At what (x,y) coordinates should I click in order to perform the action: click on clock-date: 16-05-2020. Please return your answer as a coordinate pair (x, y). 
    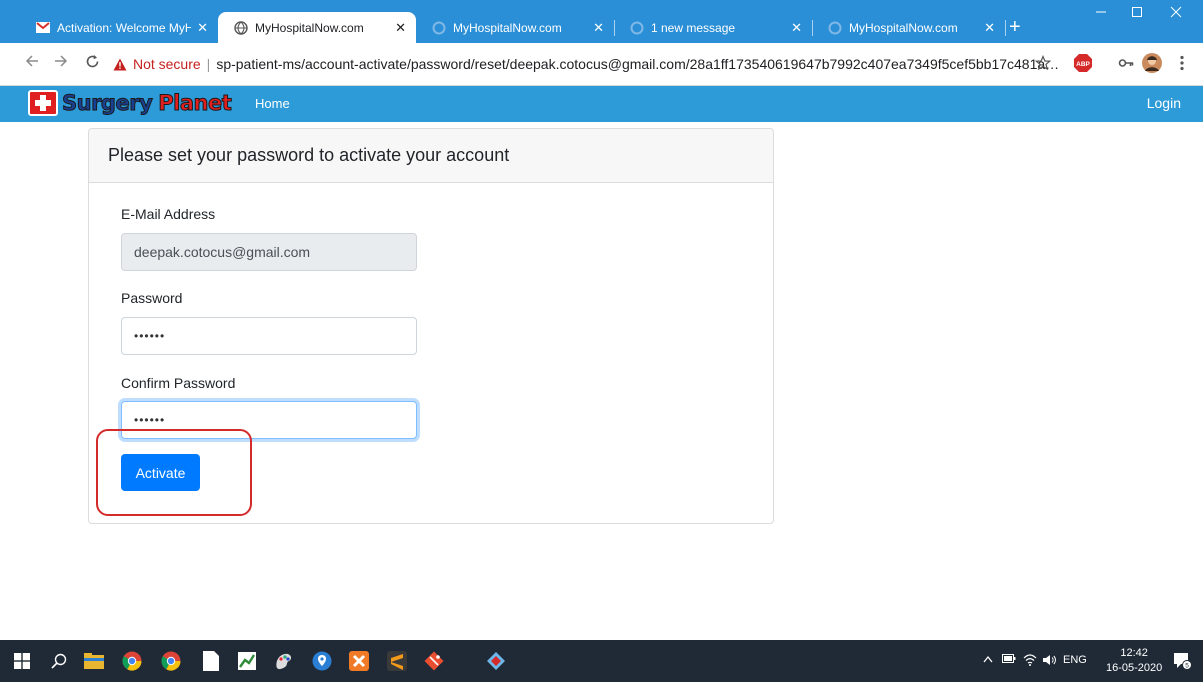
    Looking at the image, I should click on (1134, 668).